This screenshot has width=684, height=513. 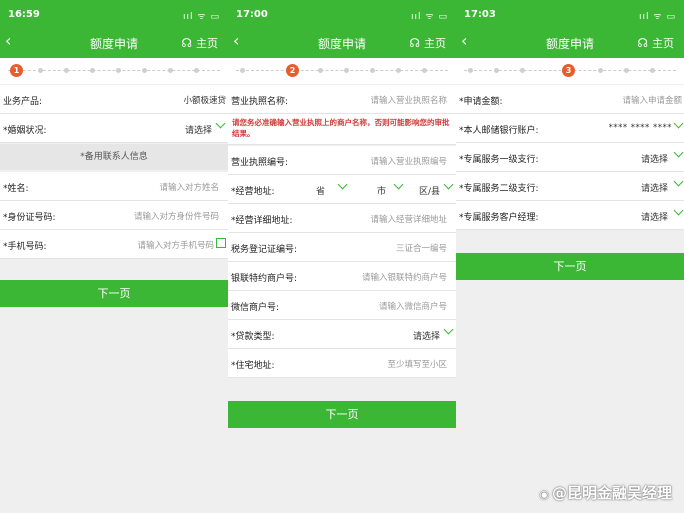 I want to click on unionpay-label: 银联特约商户号:, so click(x=264, y=279).